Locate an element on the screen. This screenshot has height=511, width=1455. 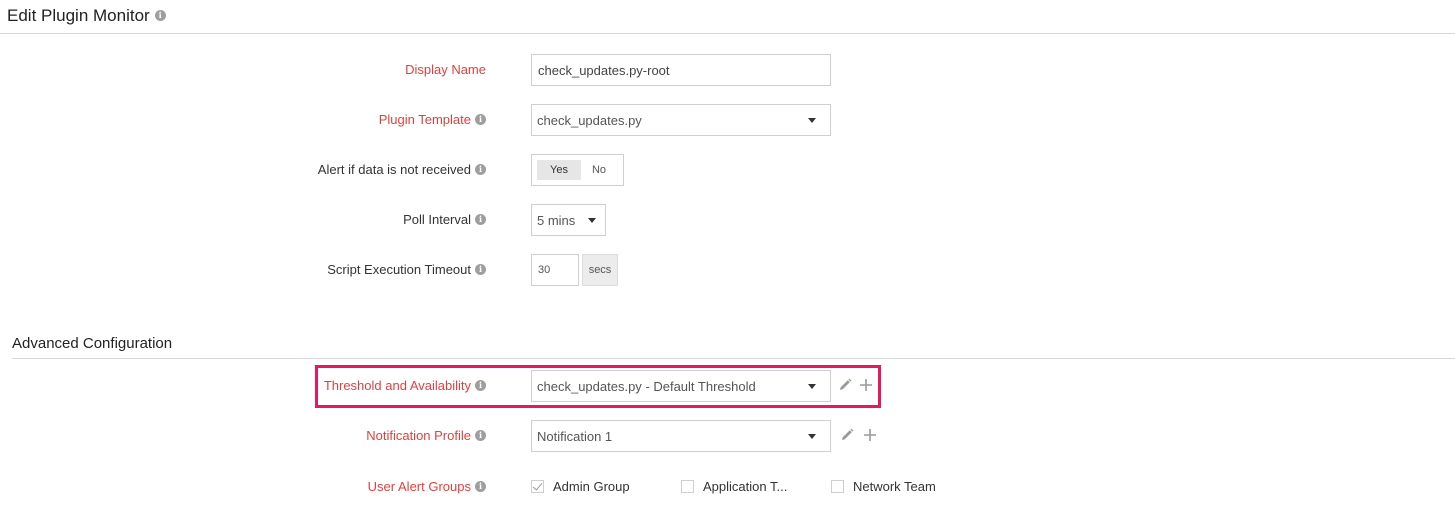
script-timeout-row: Script Execution Timeout i secs is located at coordinates (727, 270).